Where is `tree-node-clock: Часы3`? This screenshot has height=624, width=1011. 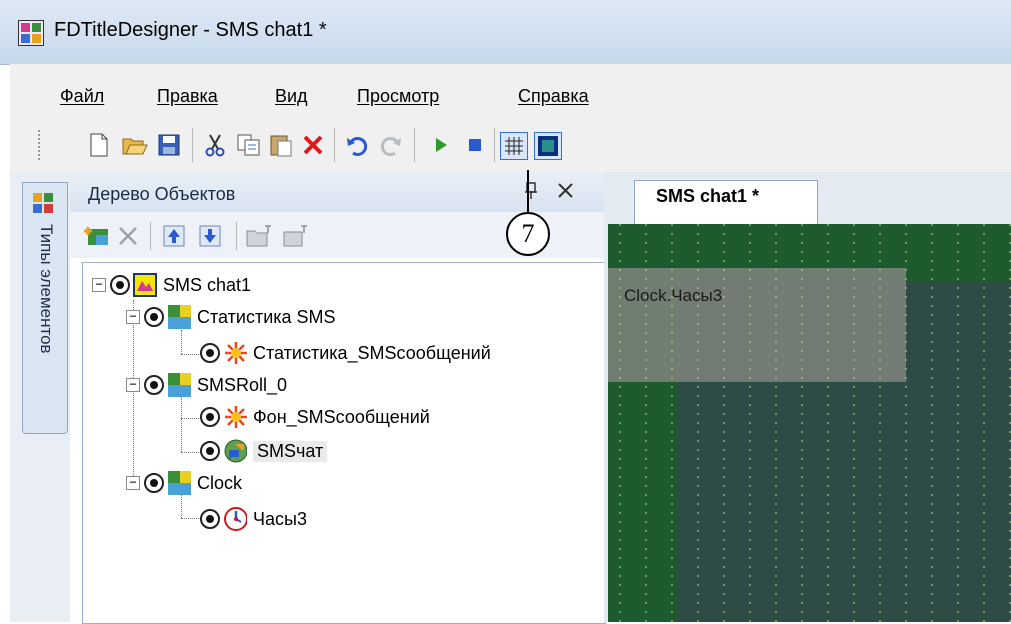
tree-node-clock: Часы3 is located at coordinates (253, 519).